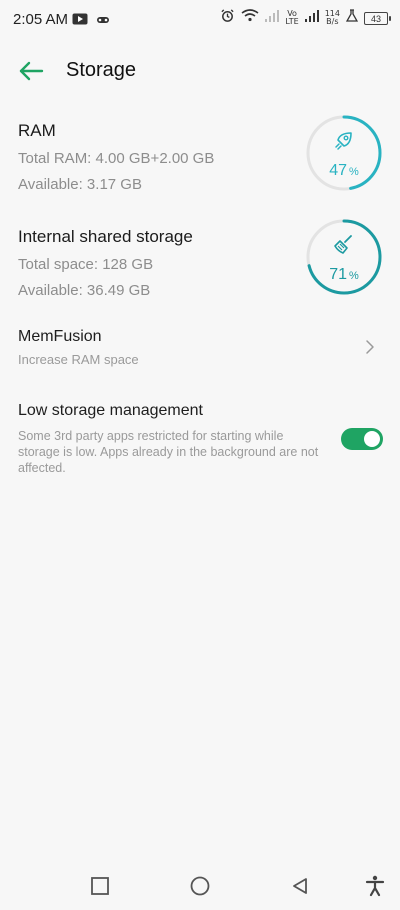 The image size is (400, 910). Describe the element at coordinates (86, 264) in the screenshot. I see `storage-total: Total space: 128 GB` at that location.